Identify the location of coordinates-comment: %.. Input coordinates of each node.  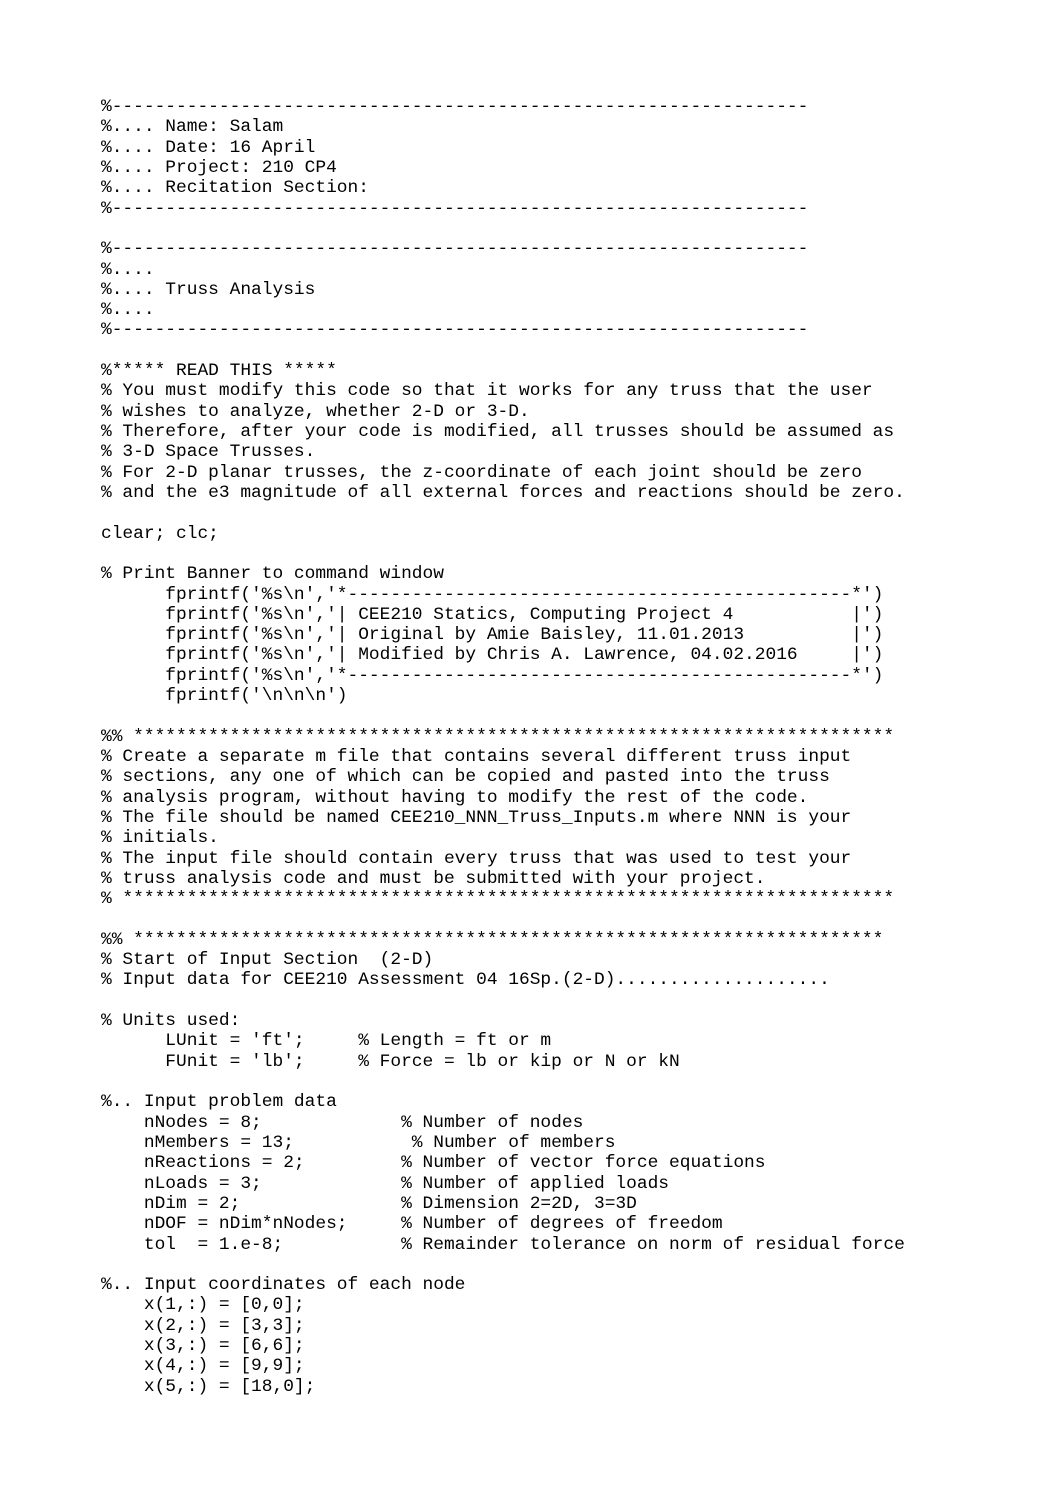
(283, 1285).